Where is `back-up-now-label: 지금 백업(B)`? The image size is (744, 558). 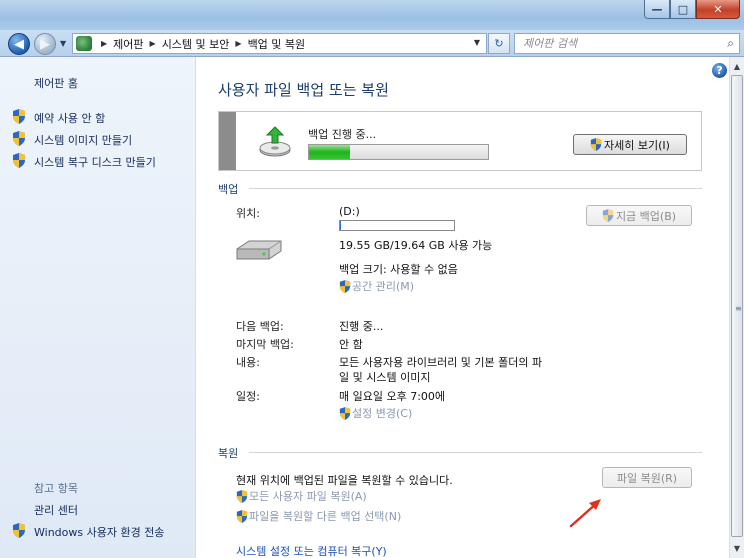 back-up-now-label: 지금 백업(B) is located at coordinates (646, 216).